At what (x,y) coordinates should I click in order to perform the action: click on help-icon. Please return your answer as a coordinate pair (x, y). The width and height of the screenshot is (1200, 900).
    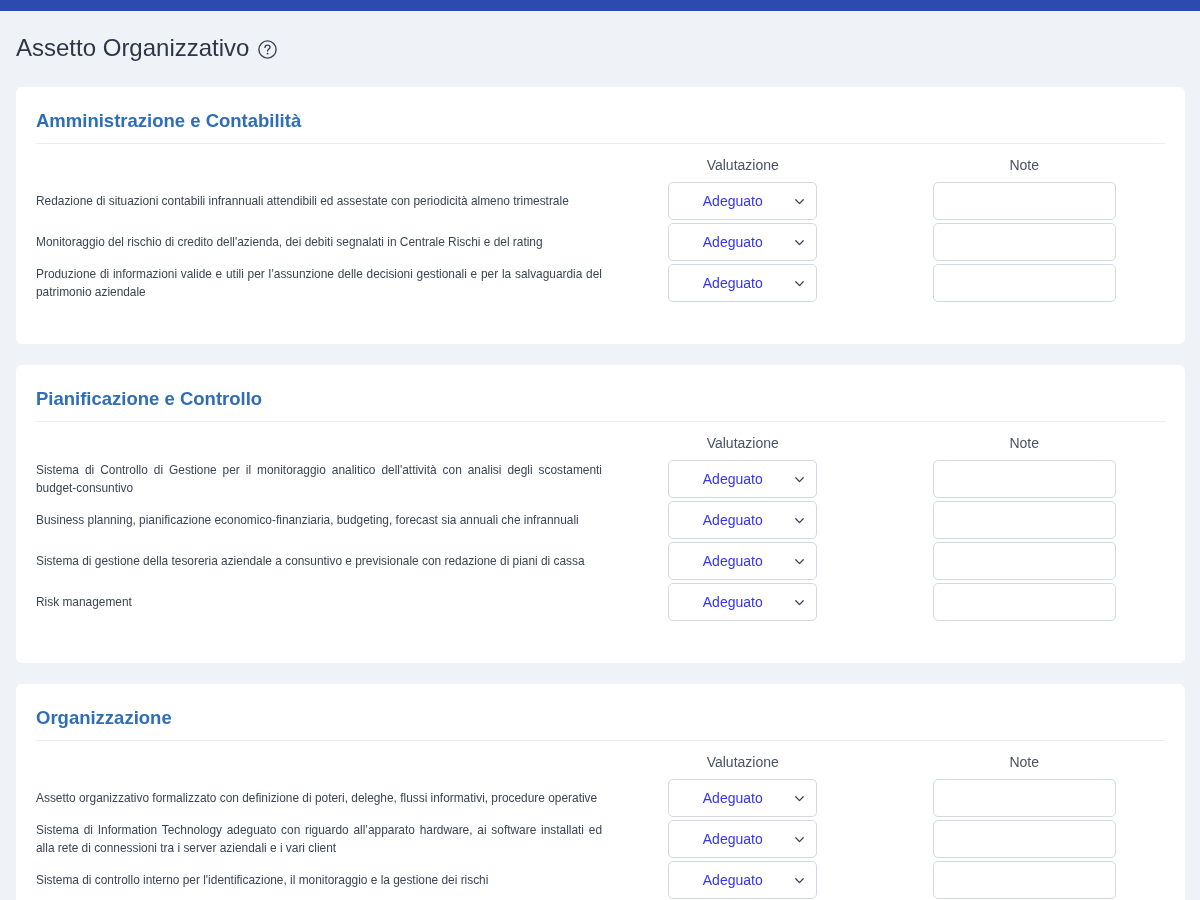
    Looking at the image, I should click on (268, 49).